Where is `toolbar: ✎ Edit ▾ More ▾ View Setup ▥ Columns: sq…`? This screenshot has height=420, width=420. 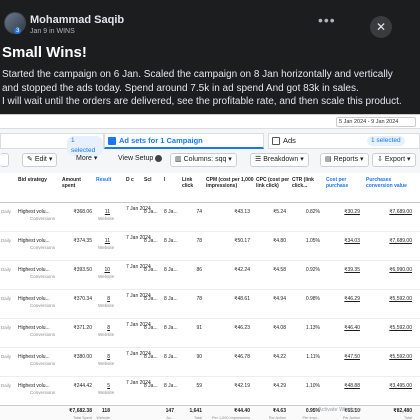
toolbar: ✎ Edit ▾ More ▾ View Setup ▥ Columns: sq… is located at coordinates (210, 161).